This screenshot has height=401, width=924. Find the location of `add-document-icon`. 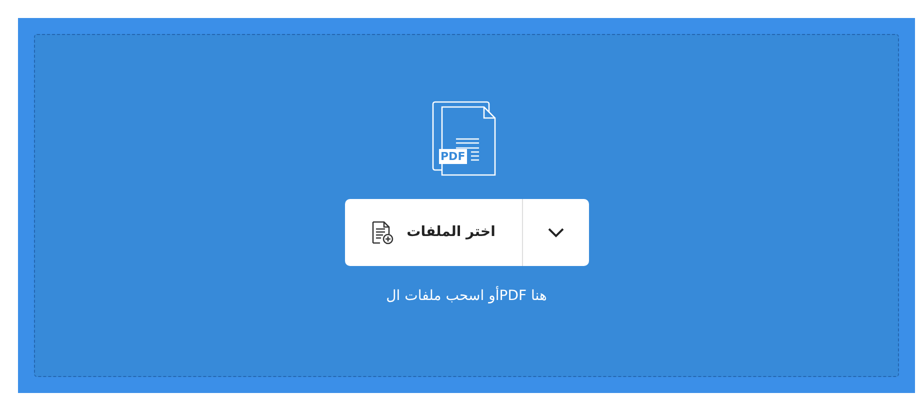

add-document-icon is located at coordinates (382, 232).